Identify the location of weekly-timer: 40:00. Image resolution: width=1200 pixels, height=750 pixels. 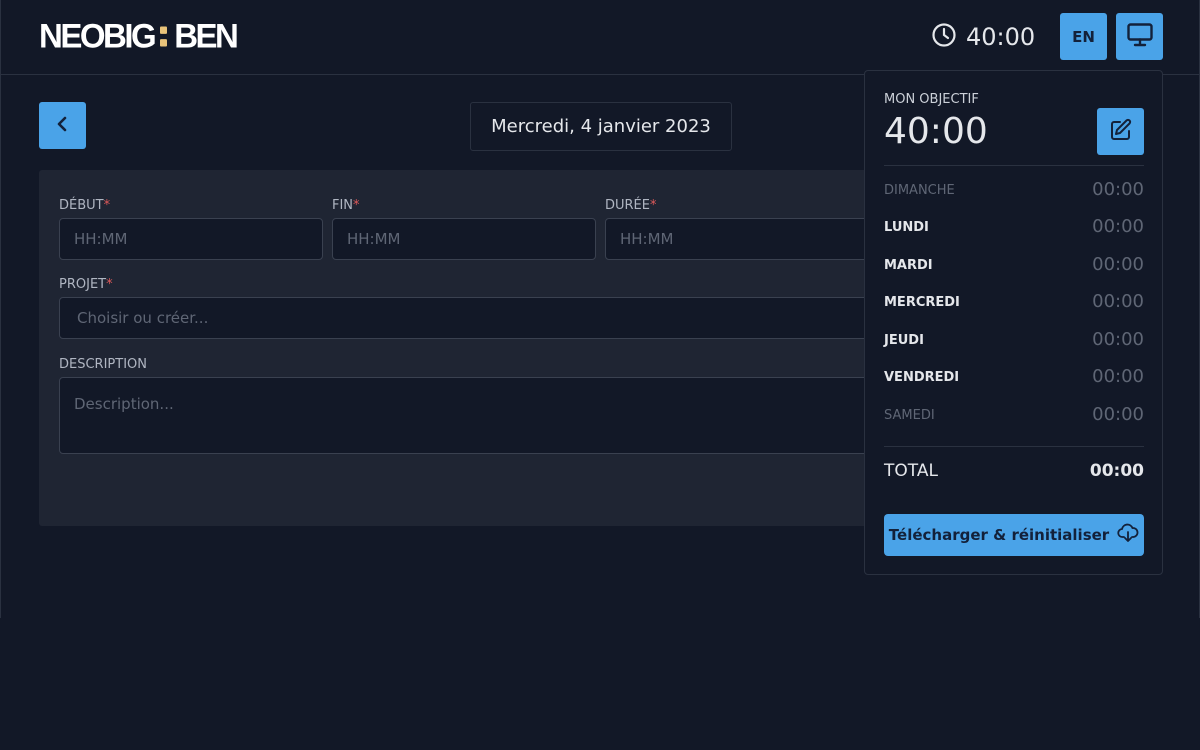
(983, 37).